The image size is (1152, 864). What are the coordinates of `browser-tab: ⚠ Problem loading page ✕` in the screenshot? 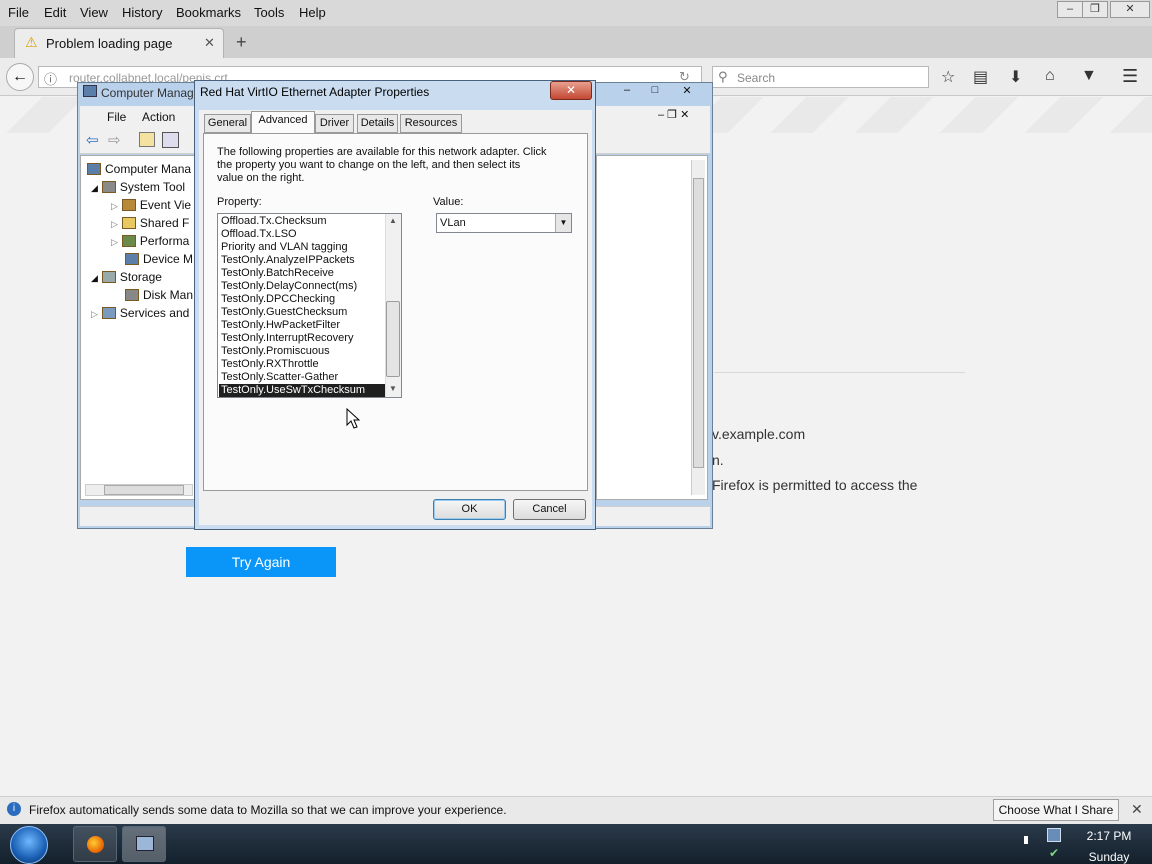 It's located at (119, 43).